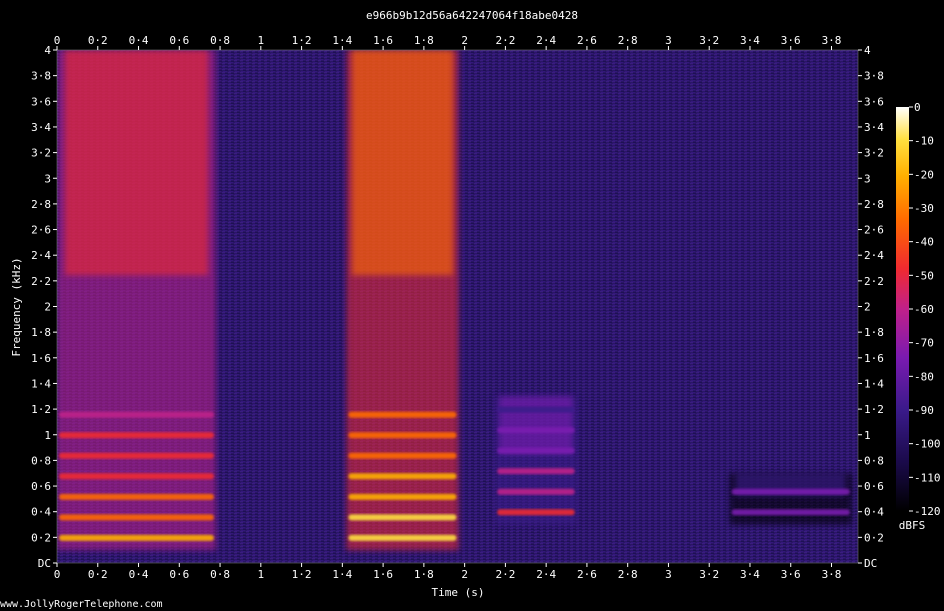 This screenshot has width=944, height=611. Describe the element at coordinates (41, 153) in the screenshot. I see `y-tick-label: 3·2` at that location.